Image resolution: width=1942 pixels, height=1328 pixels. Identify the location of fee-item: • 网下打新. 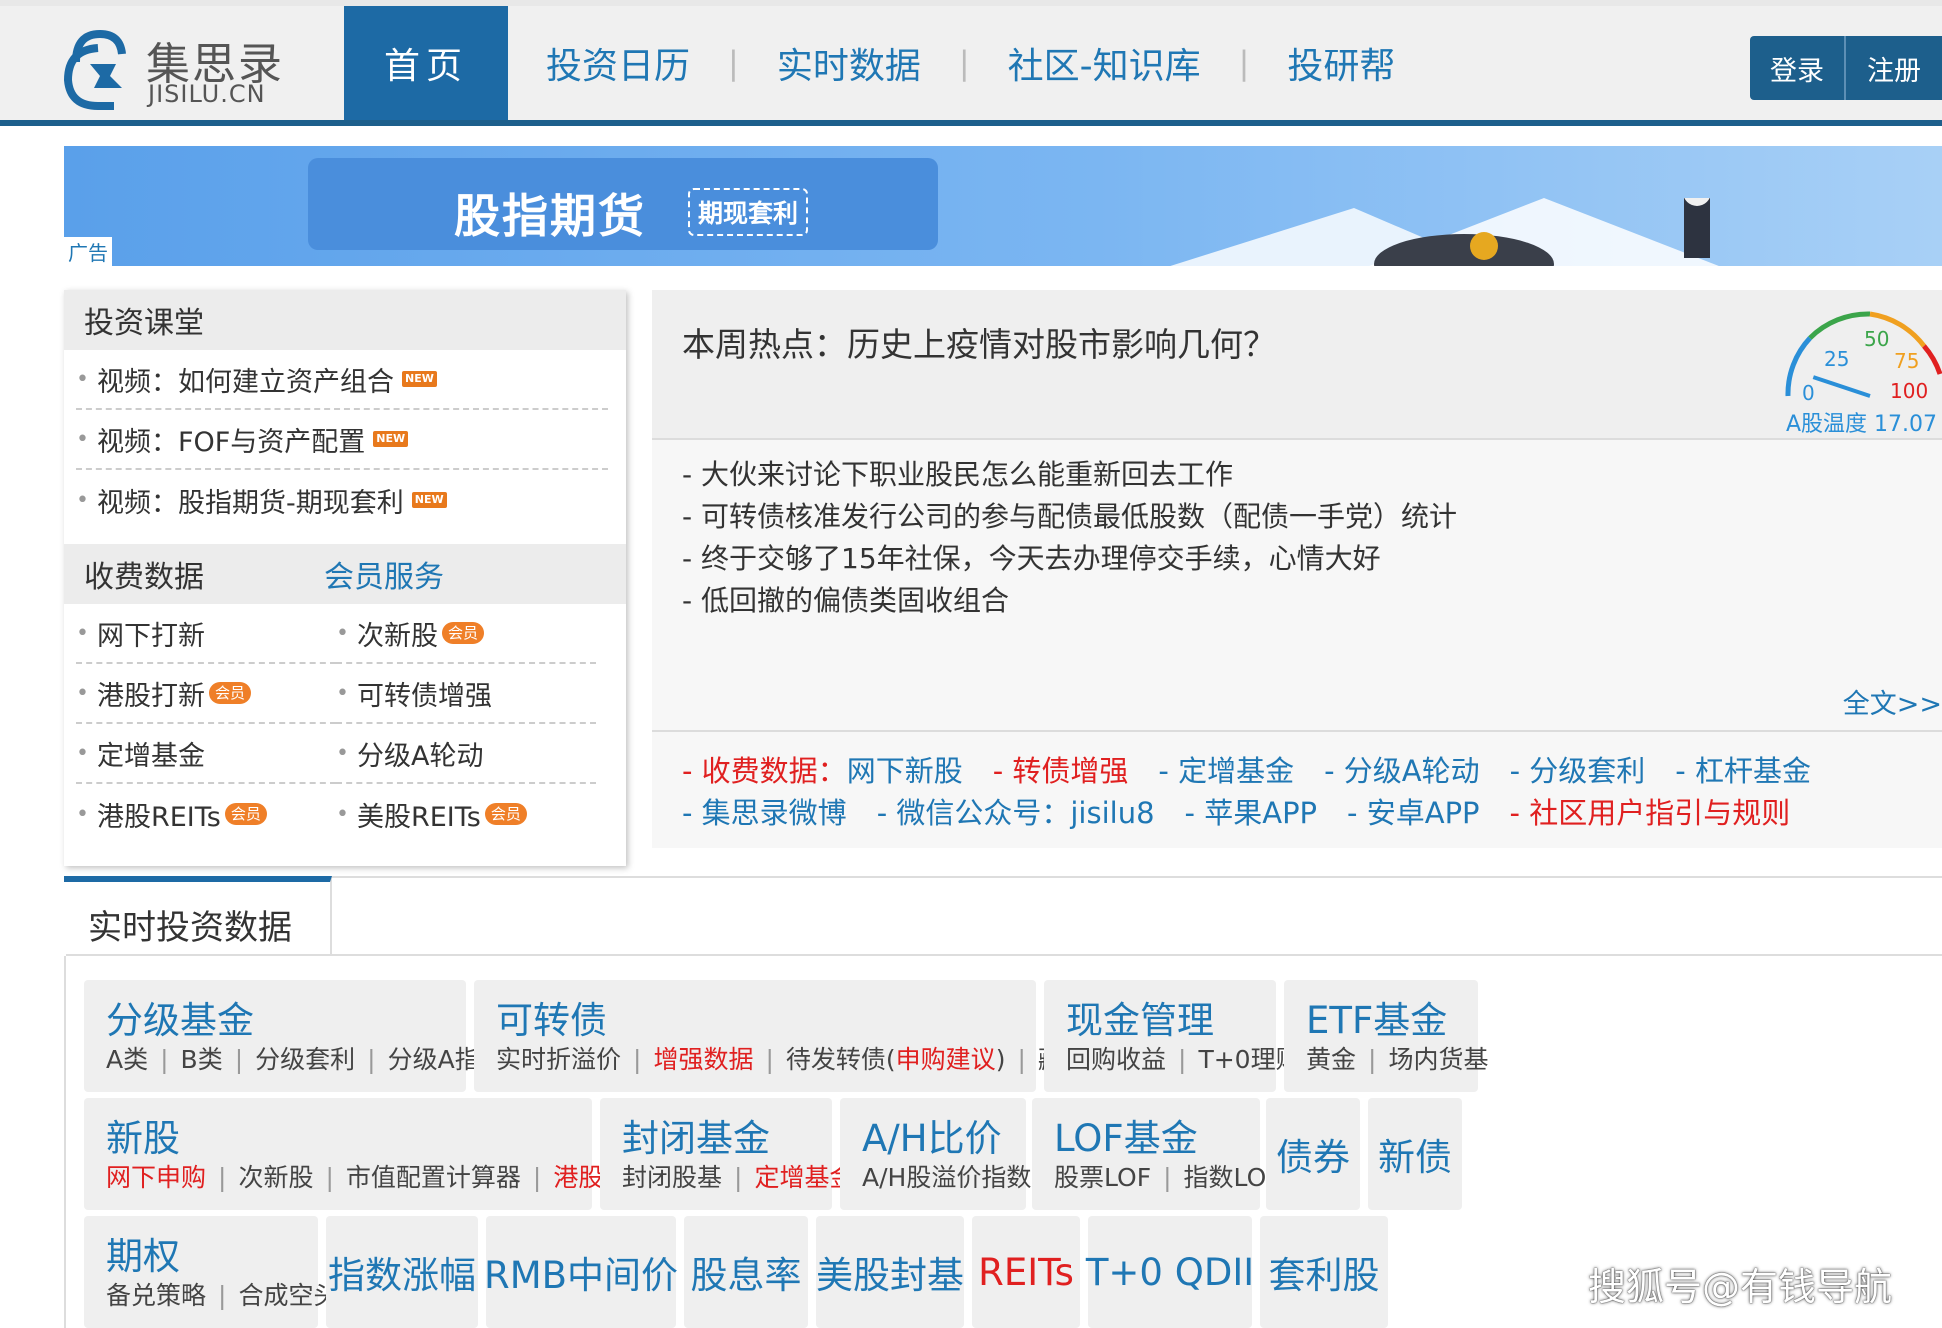
(206, 634).